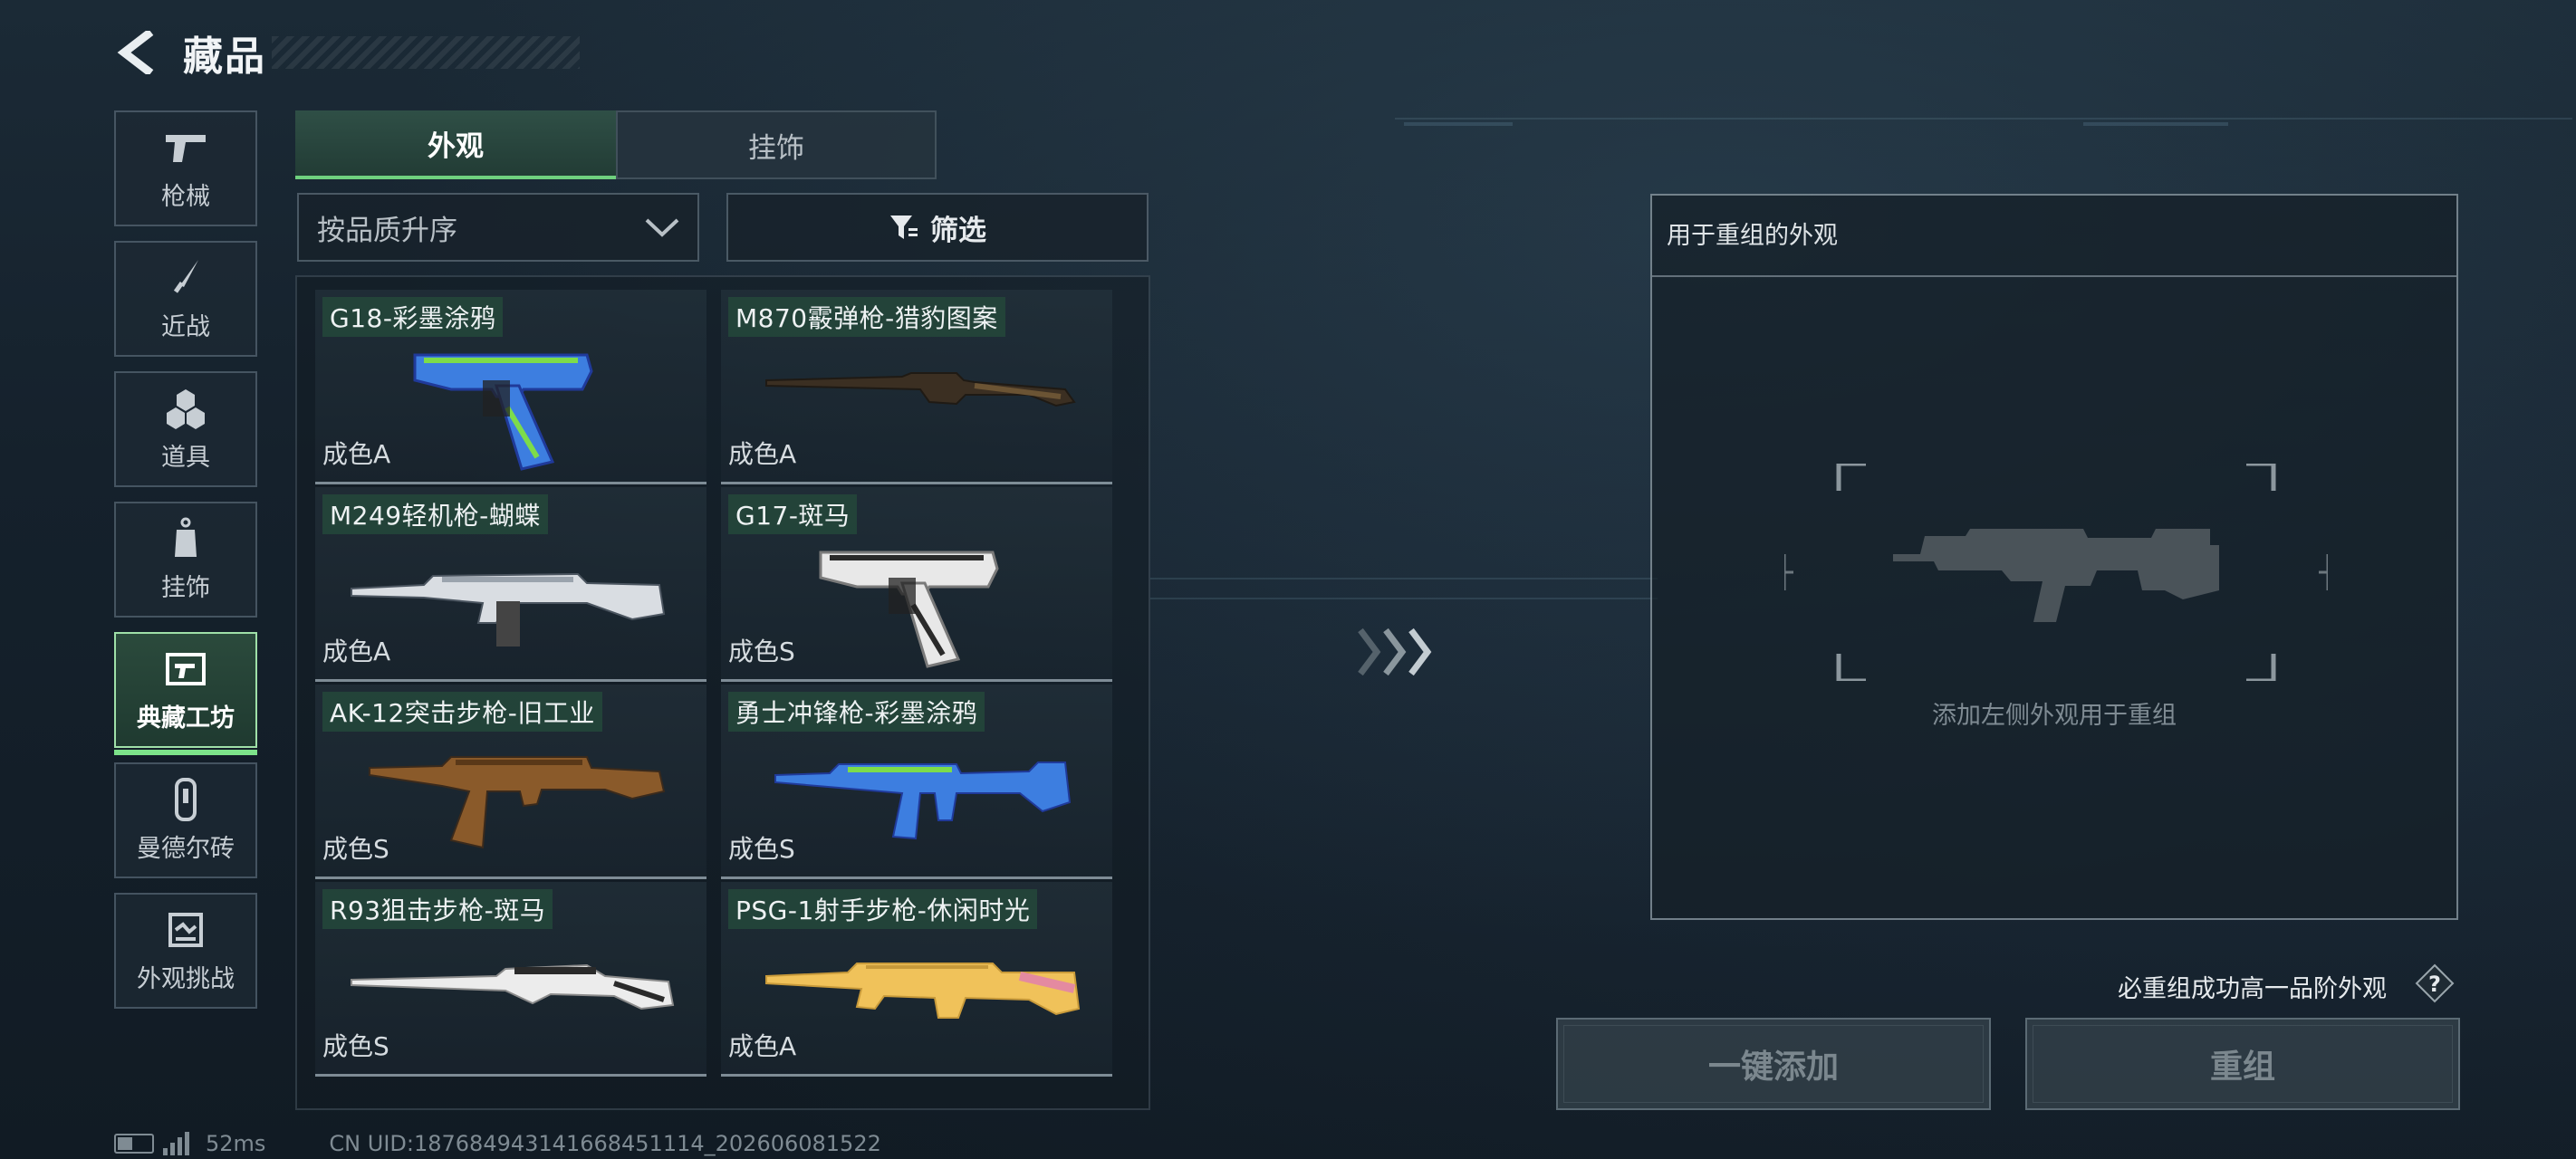 The height and width of the screenshot is (1159, 2576). I want to click on recombine-button: 重组, so click(2242, 1064).